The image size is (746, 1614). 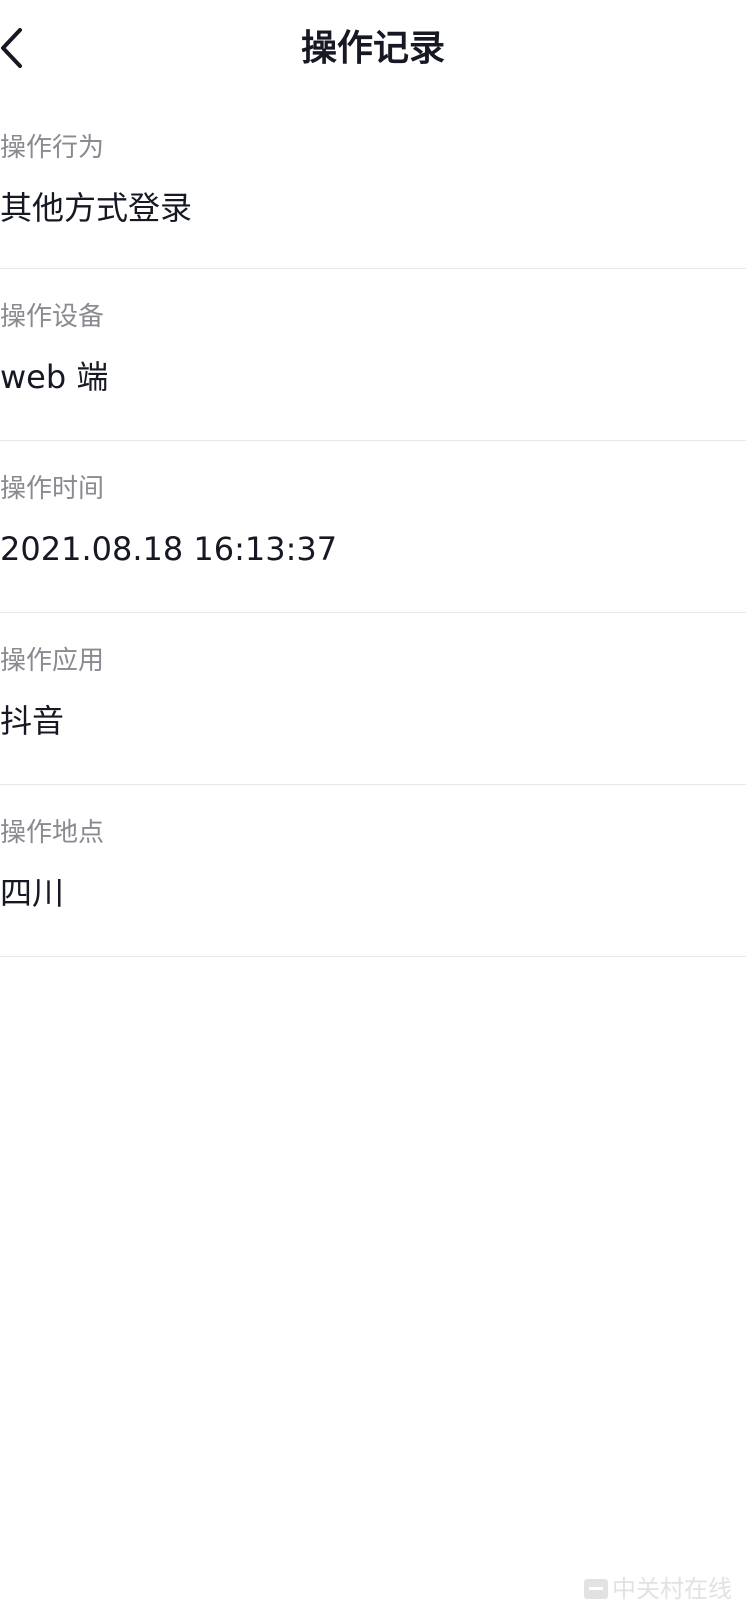 I want to click on record-item-time: 操作时间 2021.08.18 16:13:37, so click(x=373, y=527).